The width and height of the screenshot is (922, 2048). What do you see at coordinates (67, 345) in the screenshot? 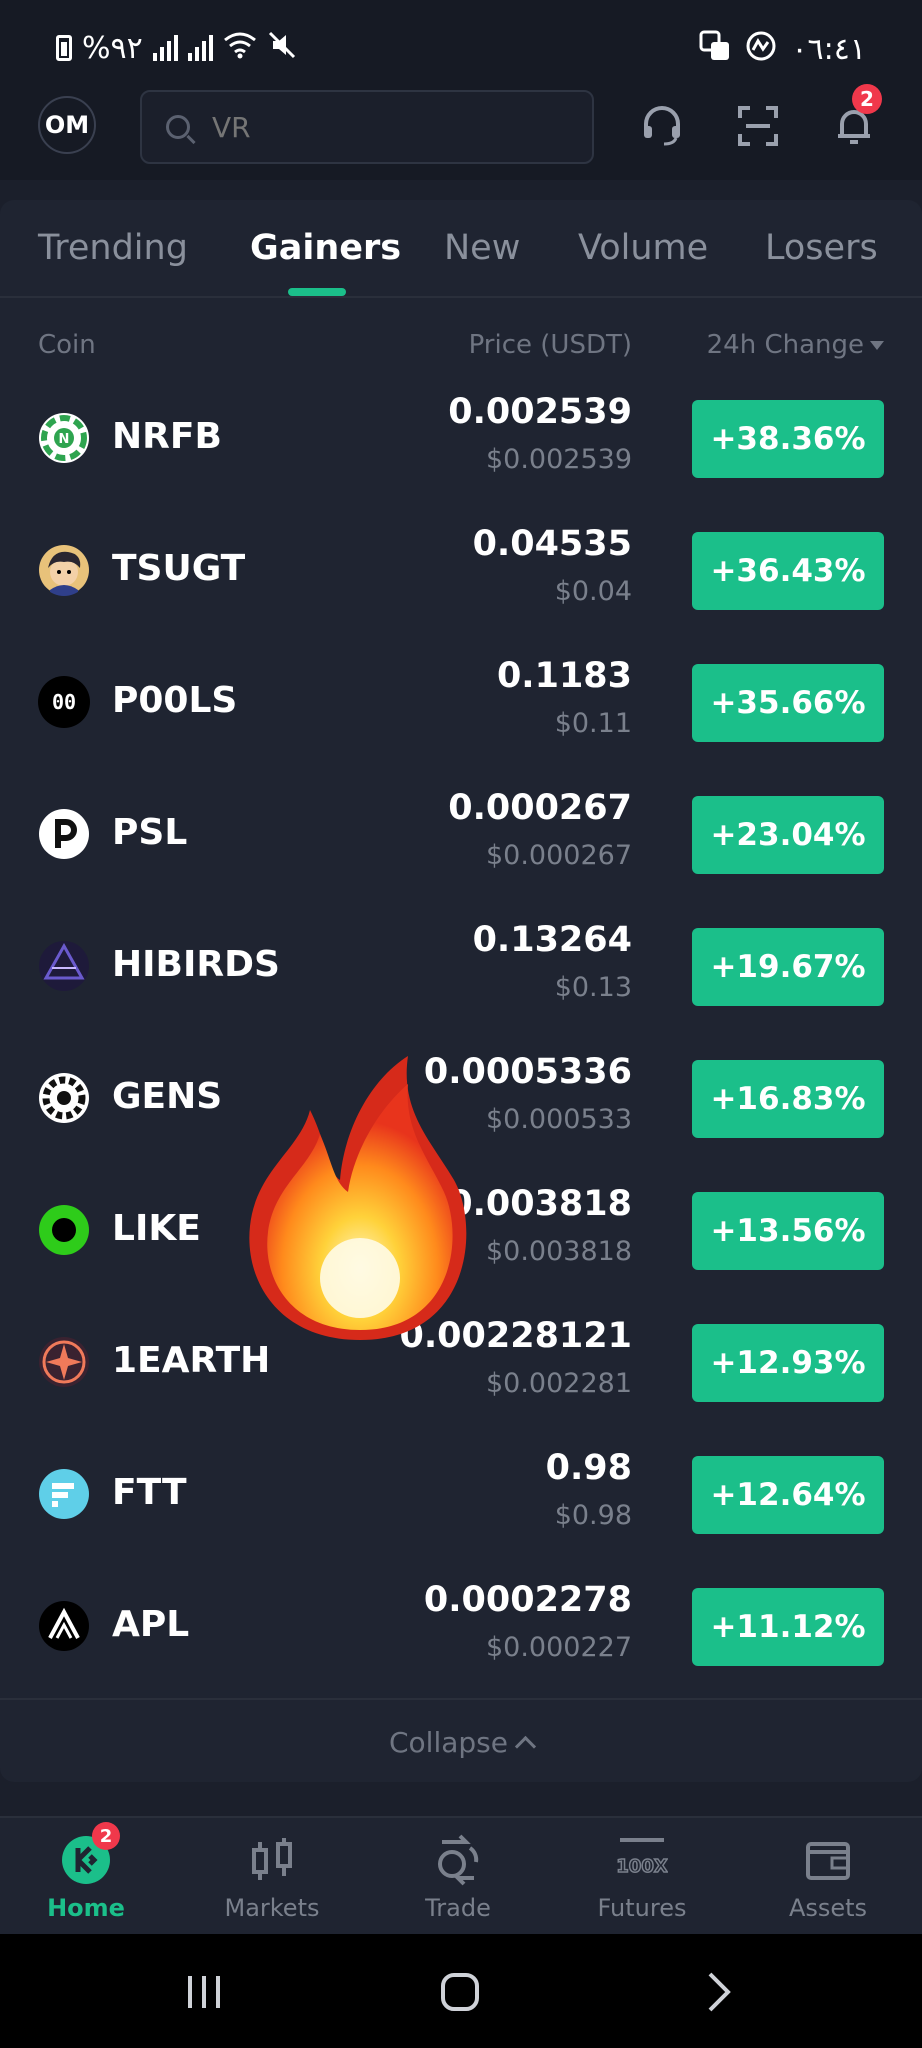
I see `column-header-coin: Coin` at bounding box center [67, 345].